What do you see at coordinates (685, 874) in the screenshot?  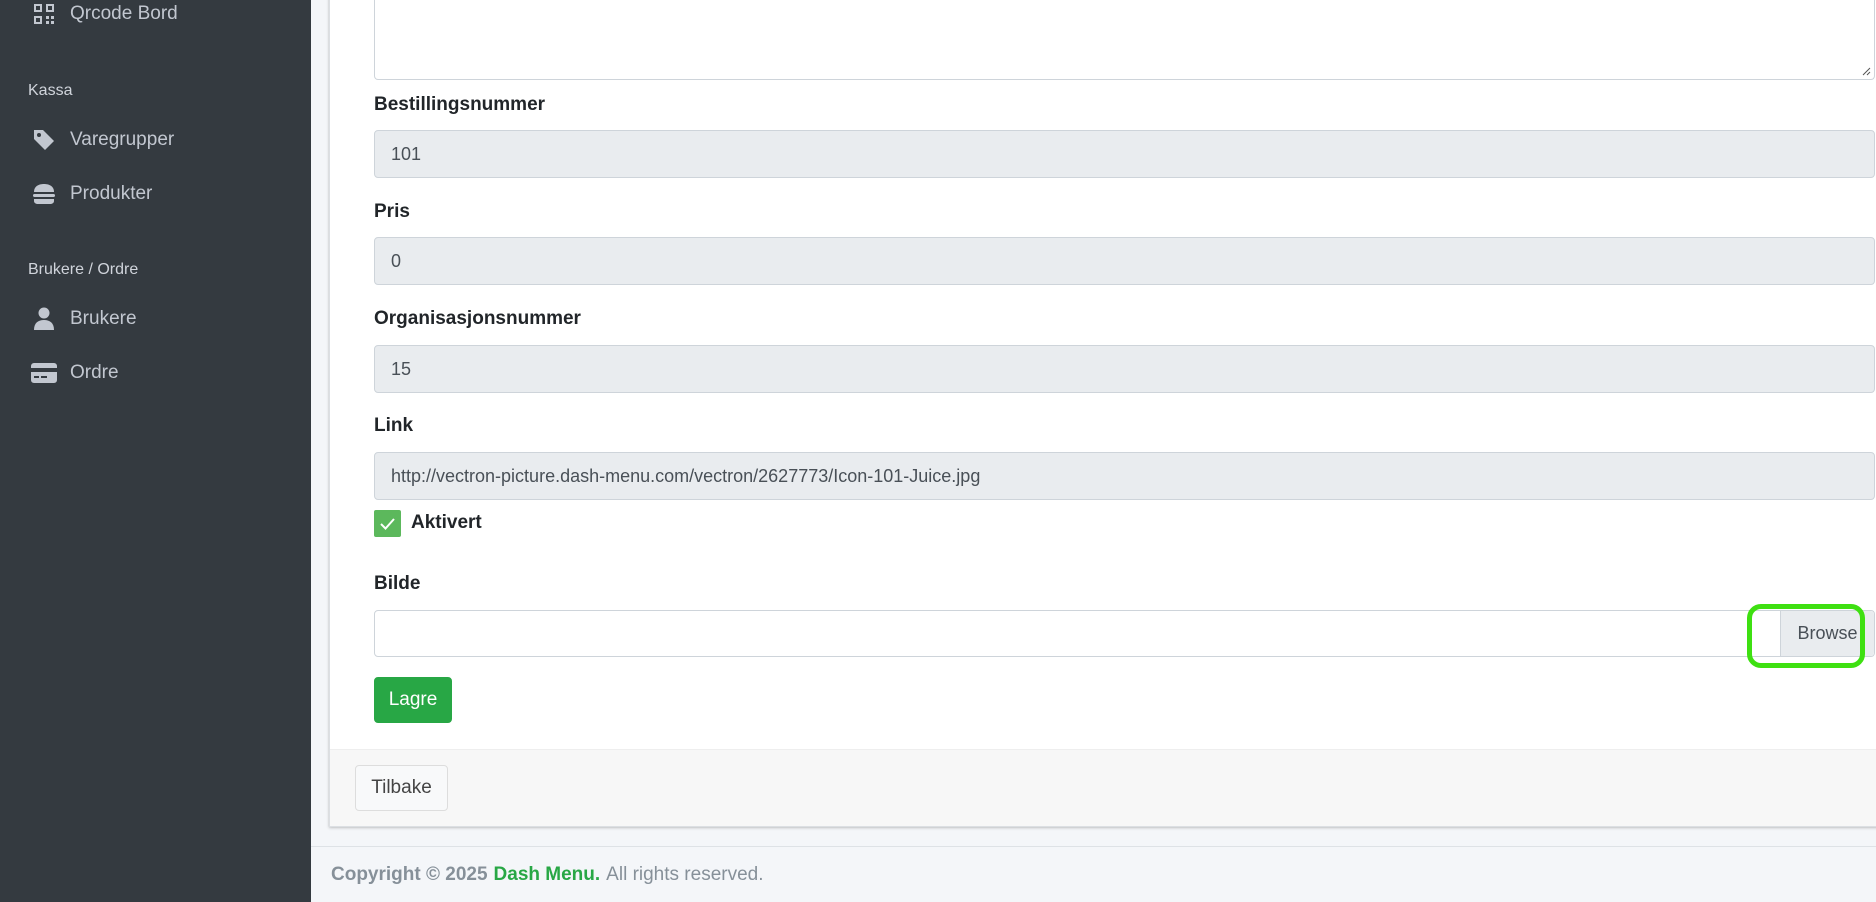 I see `rights-text: All rights reserved.` at bounding box center [685, 874].